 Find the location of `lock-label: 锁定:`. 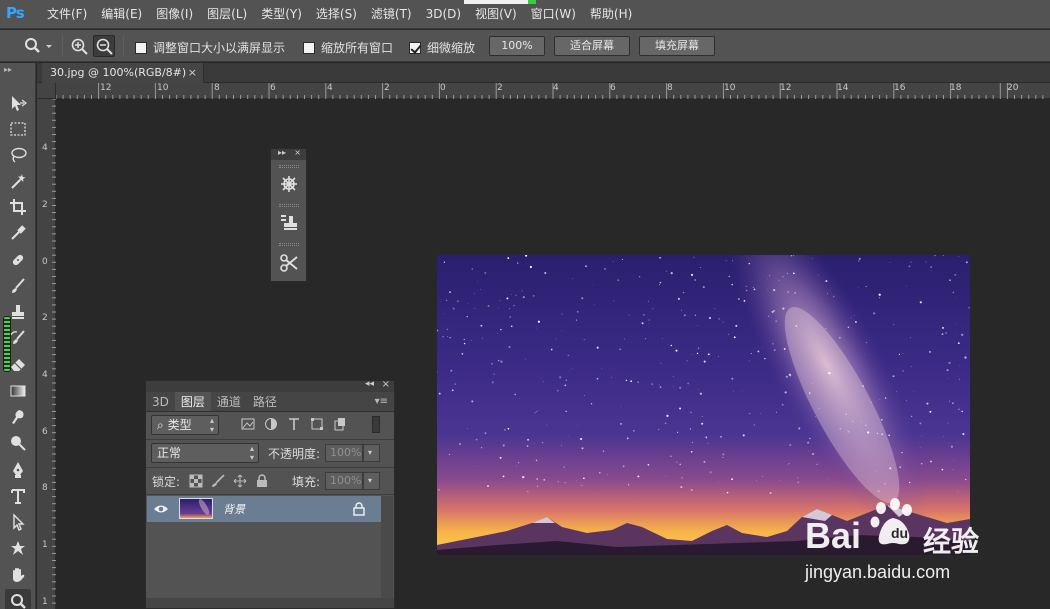

lock-label: 锁定: is located at coordinates (166, 482).